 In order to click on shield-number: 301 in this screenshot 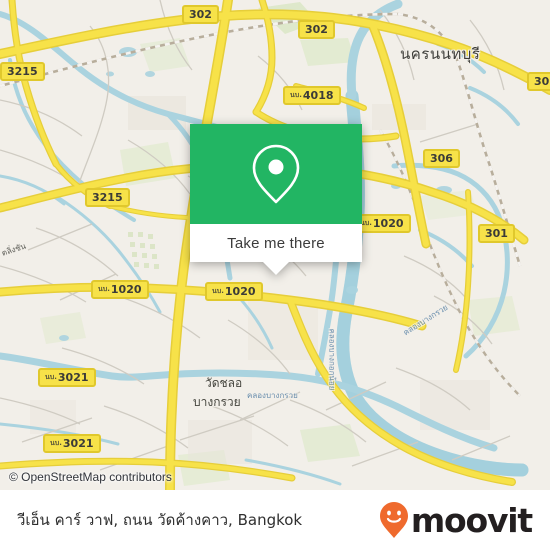, I will do `click(496, 233)`.